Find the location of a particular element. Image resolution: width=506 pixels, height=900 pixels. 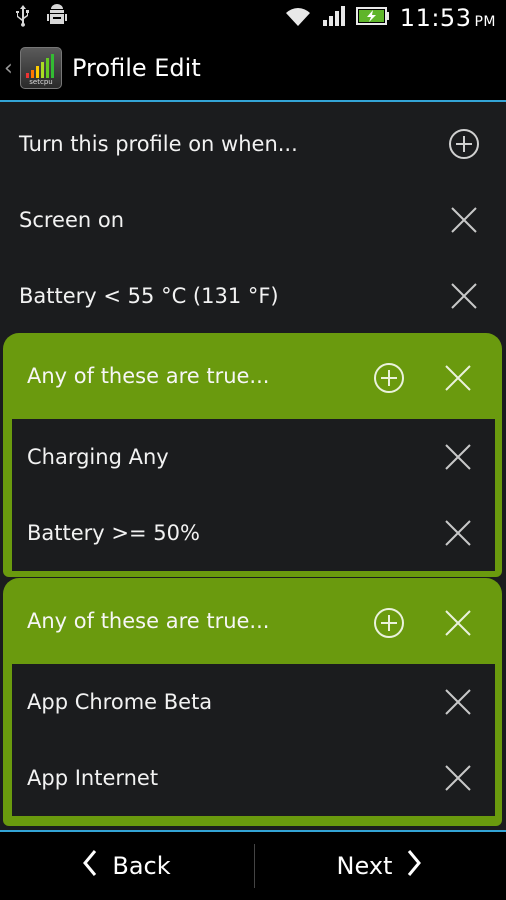

group-condition-row: App Chrome Beta is located at coordinates (253, 702).